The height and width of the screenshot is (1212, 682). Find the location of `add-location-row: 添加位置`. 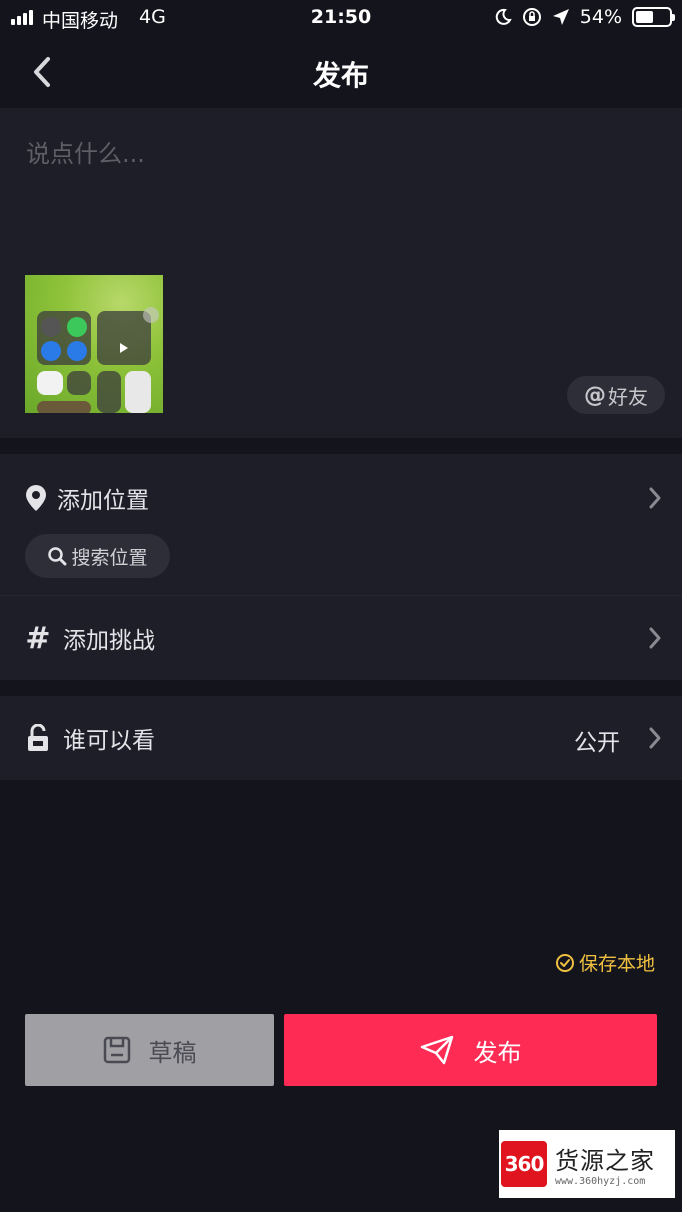

add-location-row: 添加位置 is located at coordinates (341, 498).